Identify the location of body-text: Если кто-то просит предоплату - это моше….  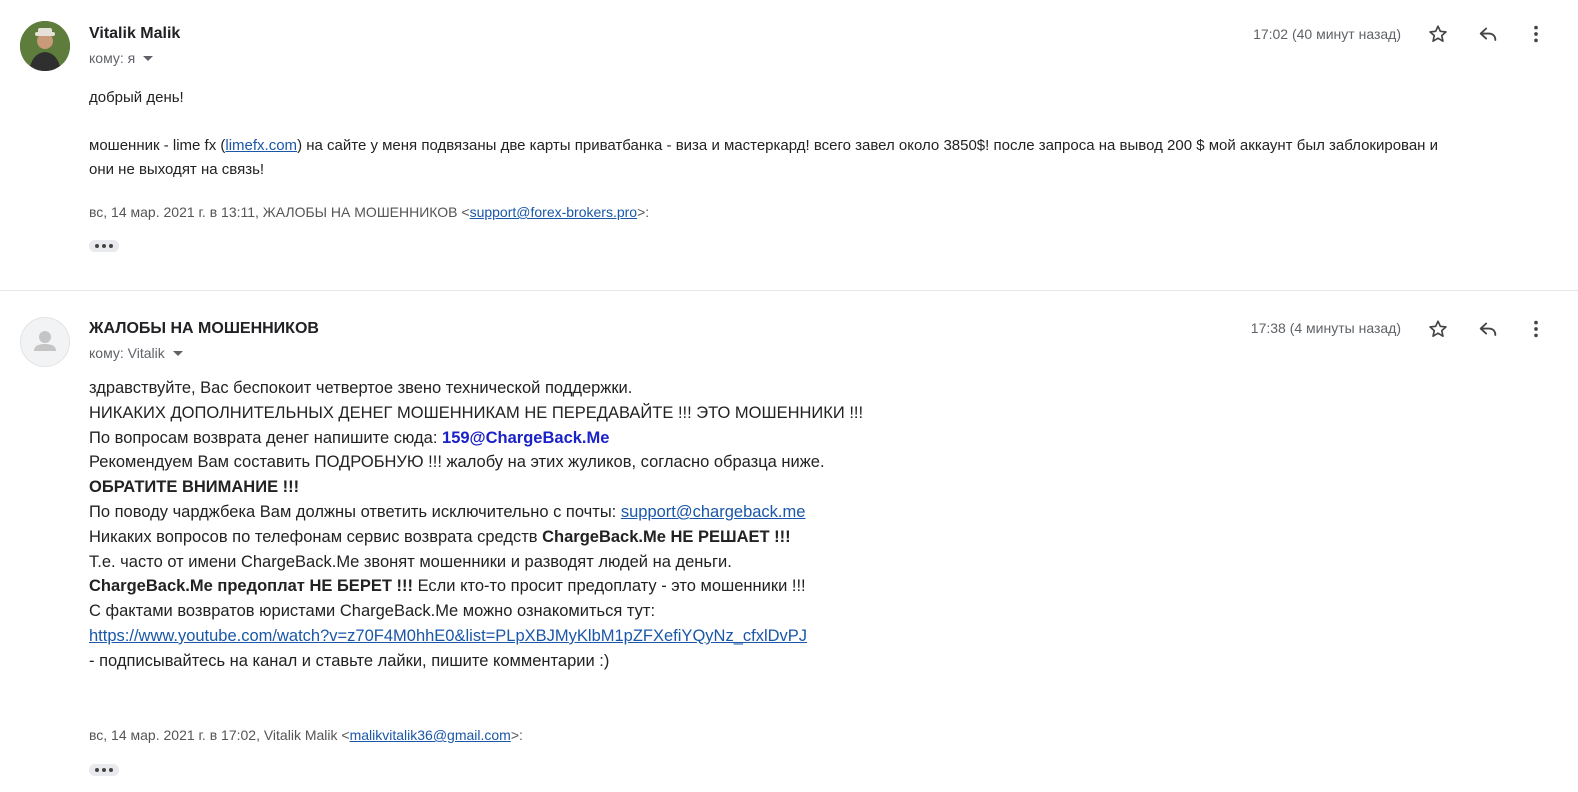
(609, 586).